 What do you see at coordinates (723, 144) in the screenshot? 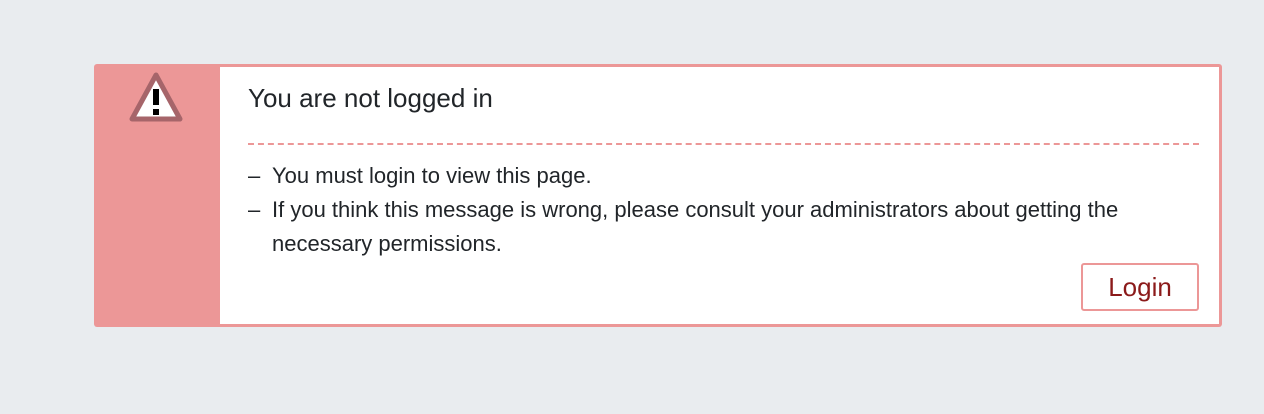
I see `dashed-divider` at bounding box center [723, 144].